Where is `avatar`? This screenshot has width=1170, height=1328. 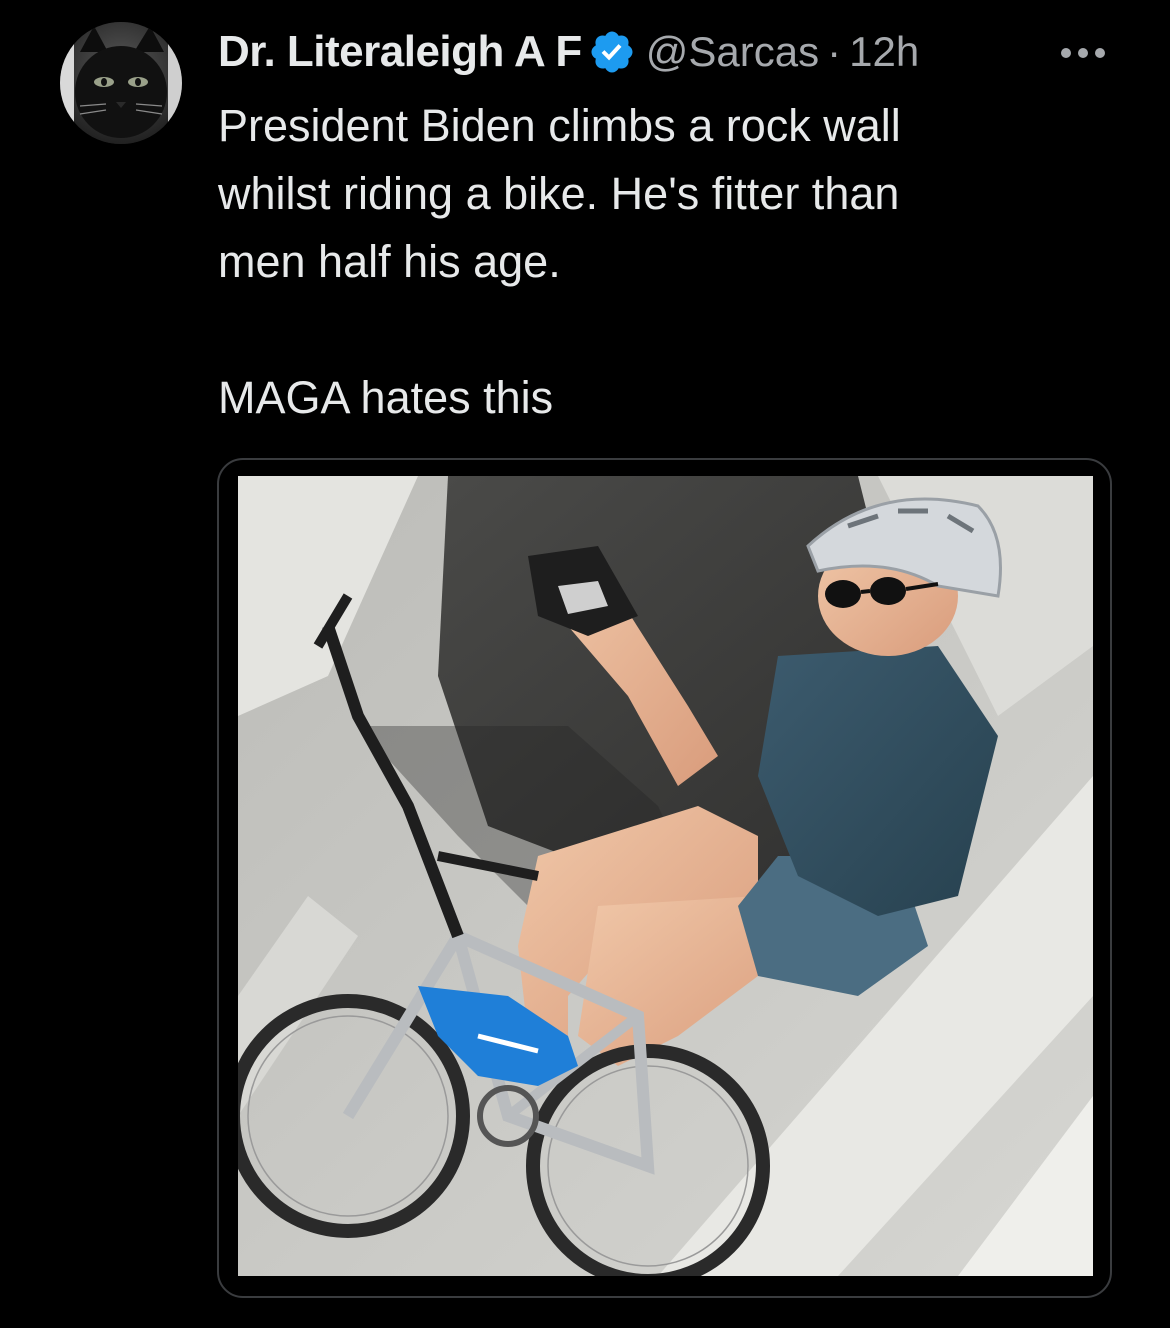
avatar is located at coordinates (121, 83).